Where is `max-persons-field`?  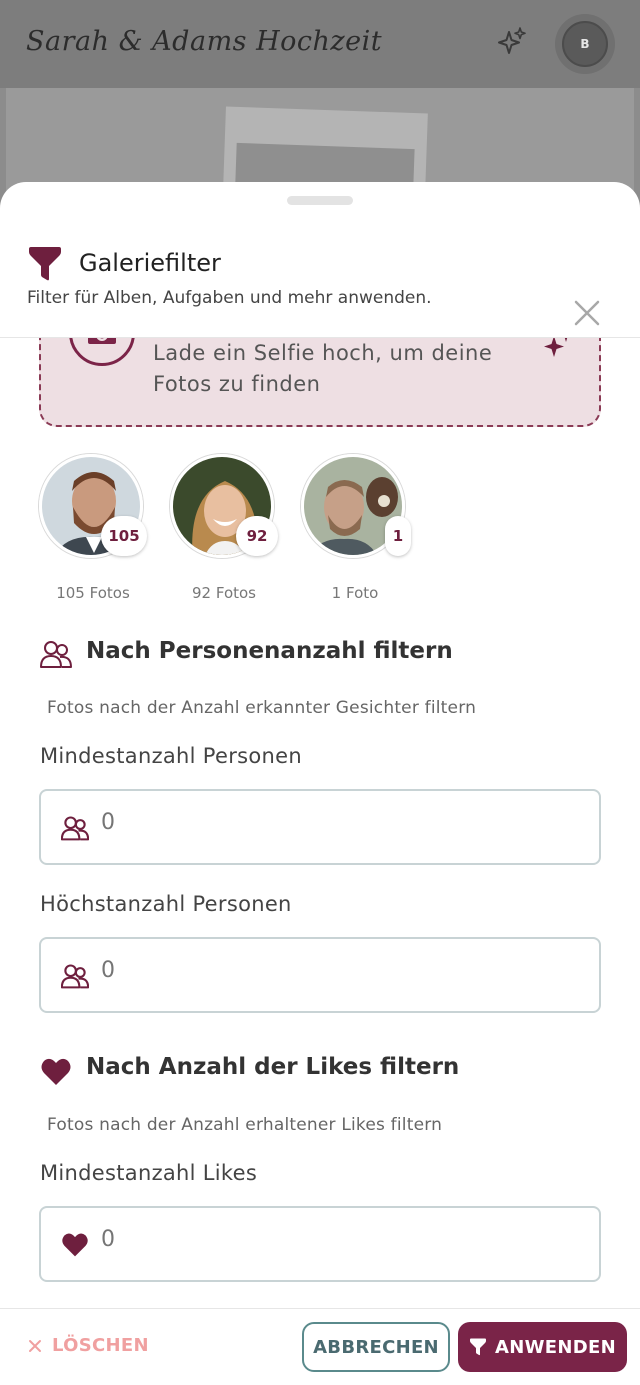 max-persons-field is located at coordinates (320, 975).